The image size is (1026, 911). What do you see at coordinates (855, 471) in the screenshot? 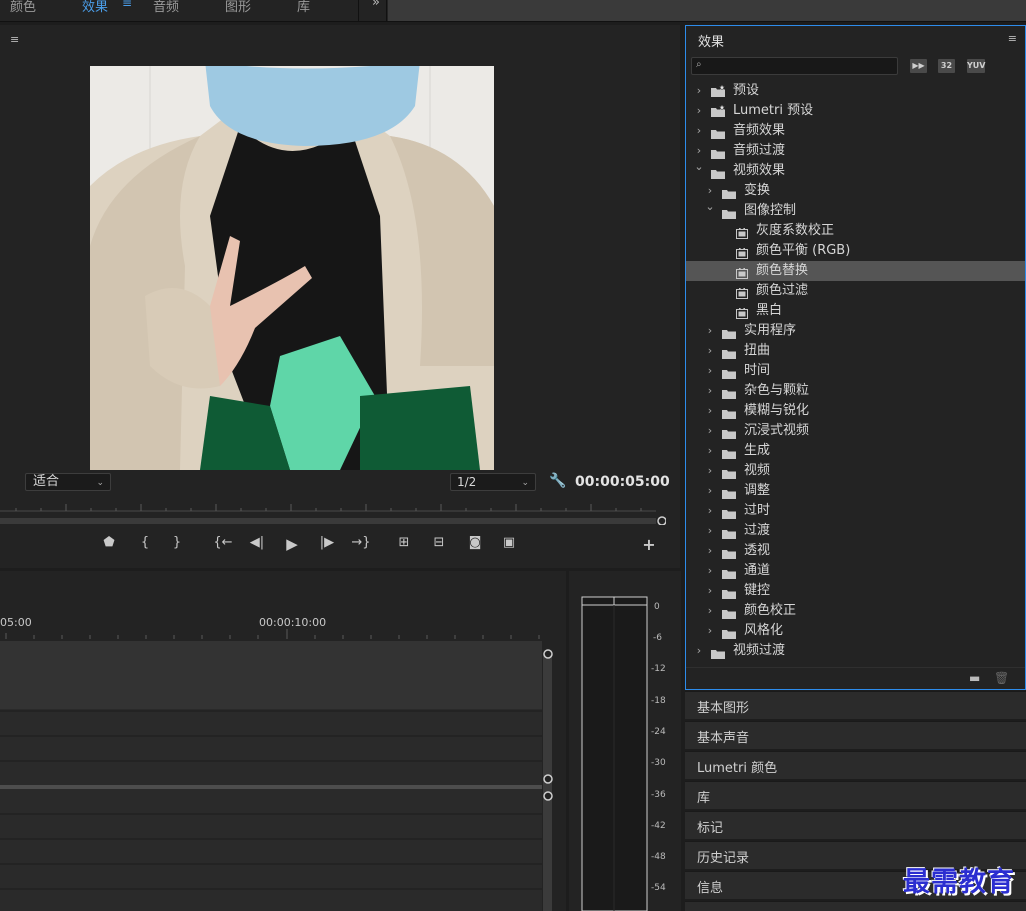
I see `effect-folder: › 视频` at bounding box center [855, 471].